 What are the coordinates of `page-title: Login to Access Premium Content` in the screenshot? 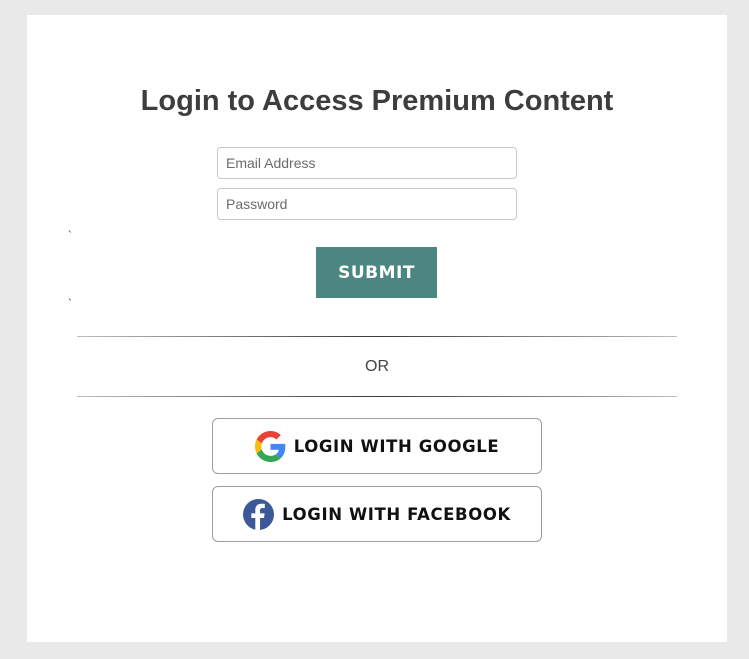 It's located at (377, 101).